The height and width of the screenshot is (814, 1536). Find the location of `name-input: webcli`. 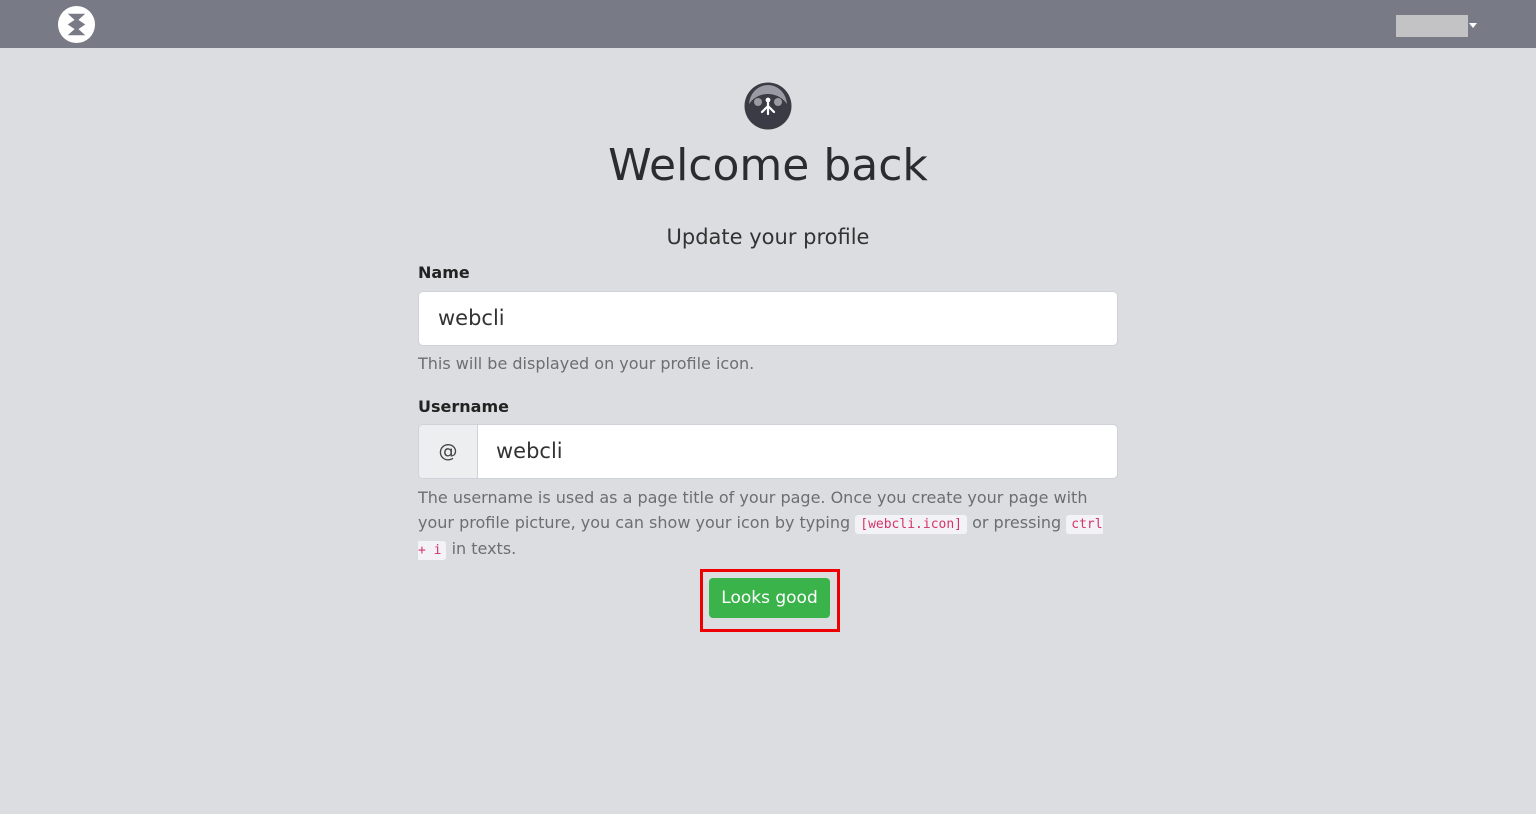

name-input: webcli is located at coordinates (768, 318).